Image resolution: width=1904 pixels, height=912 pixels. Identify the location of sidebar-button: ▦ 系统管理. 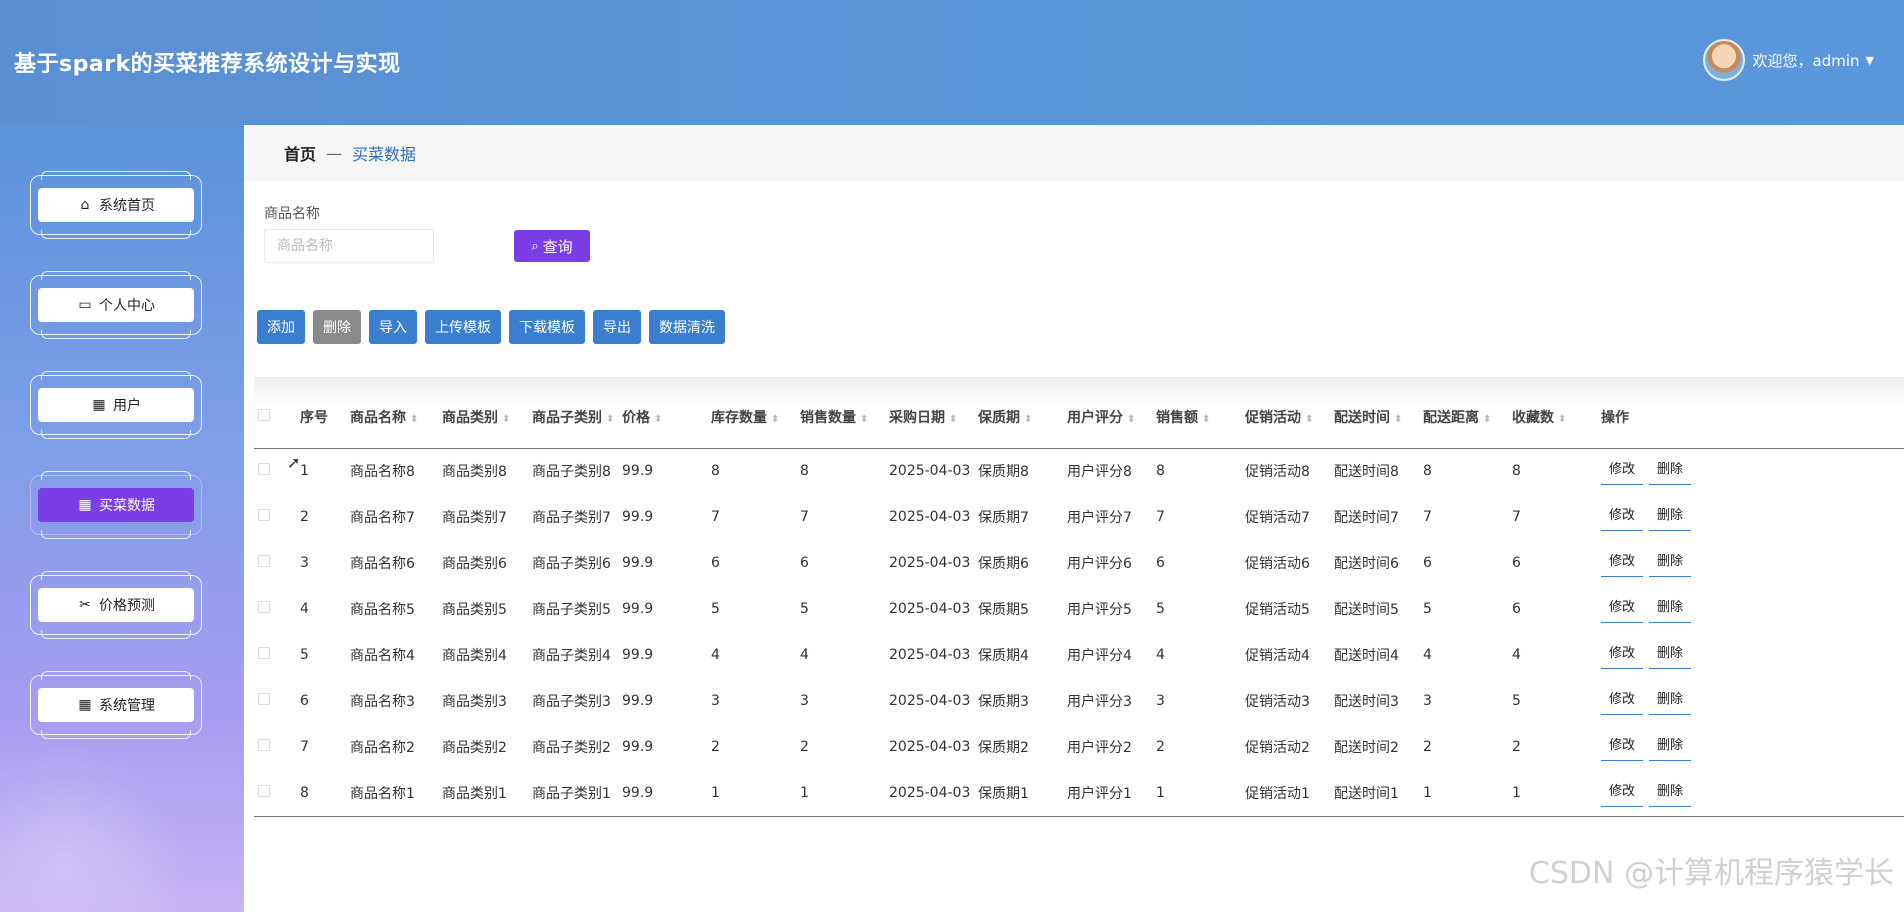
(116, 705).